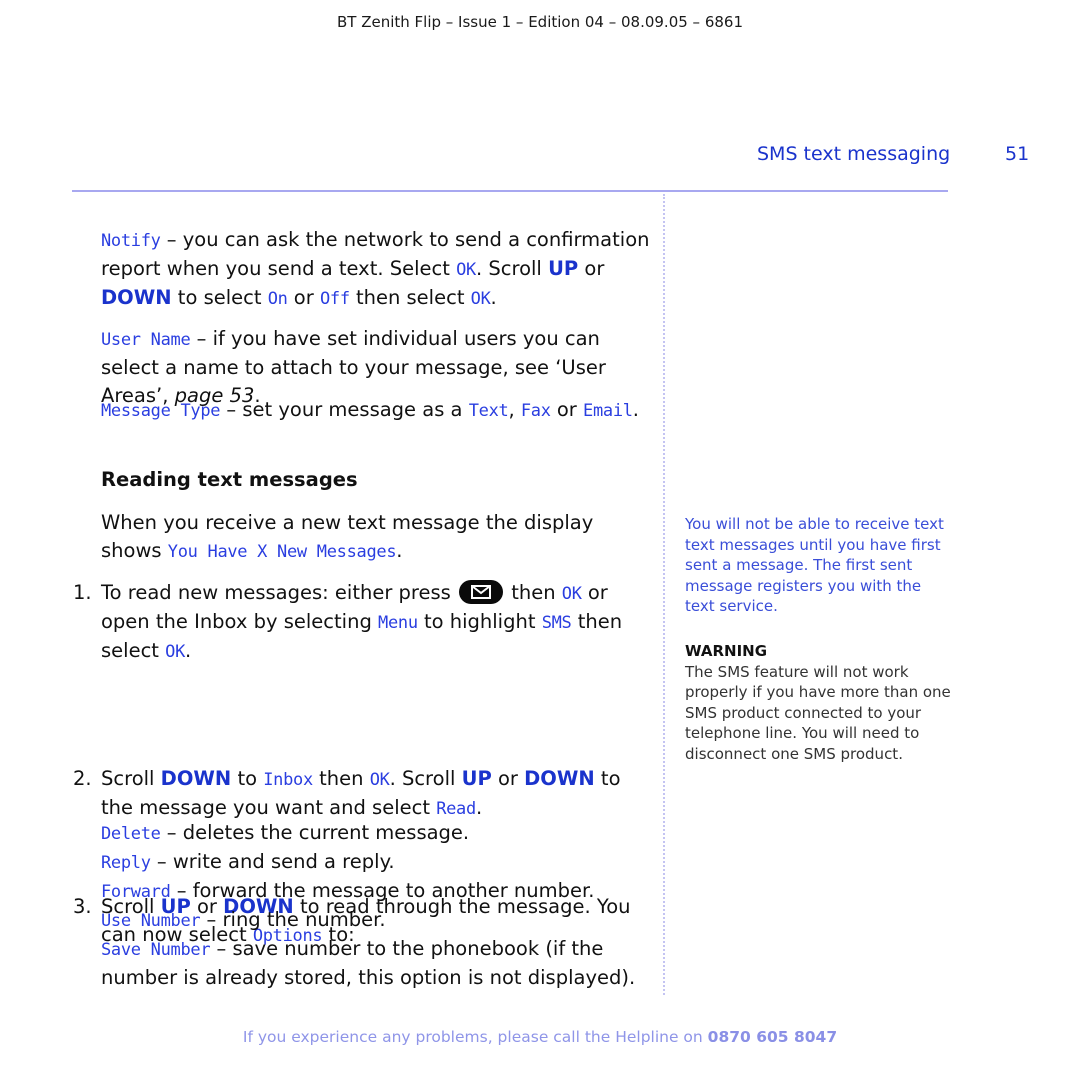 The height and width of the screenshot is (1068, 1080). Describe the element at coordinates (248, 861) in the screenshot. I see `option-item: Reply – write and send a reply.` at that location.